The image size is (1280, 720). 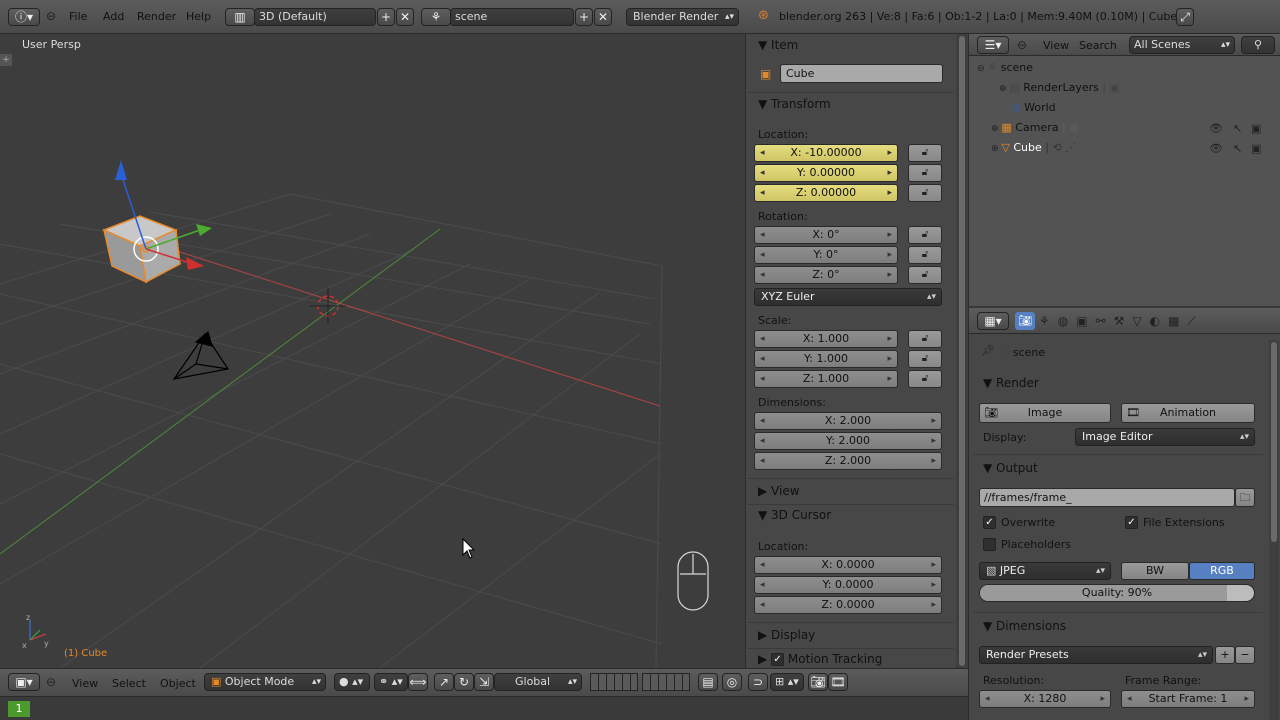 What do you see at coordinates (925, 255) in the screenshot?
I see `lock-rotation-y-icon: 🔓︎` at bounding box center [925, 255].